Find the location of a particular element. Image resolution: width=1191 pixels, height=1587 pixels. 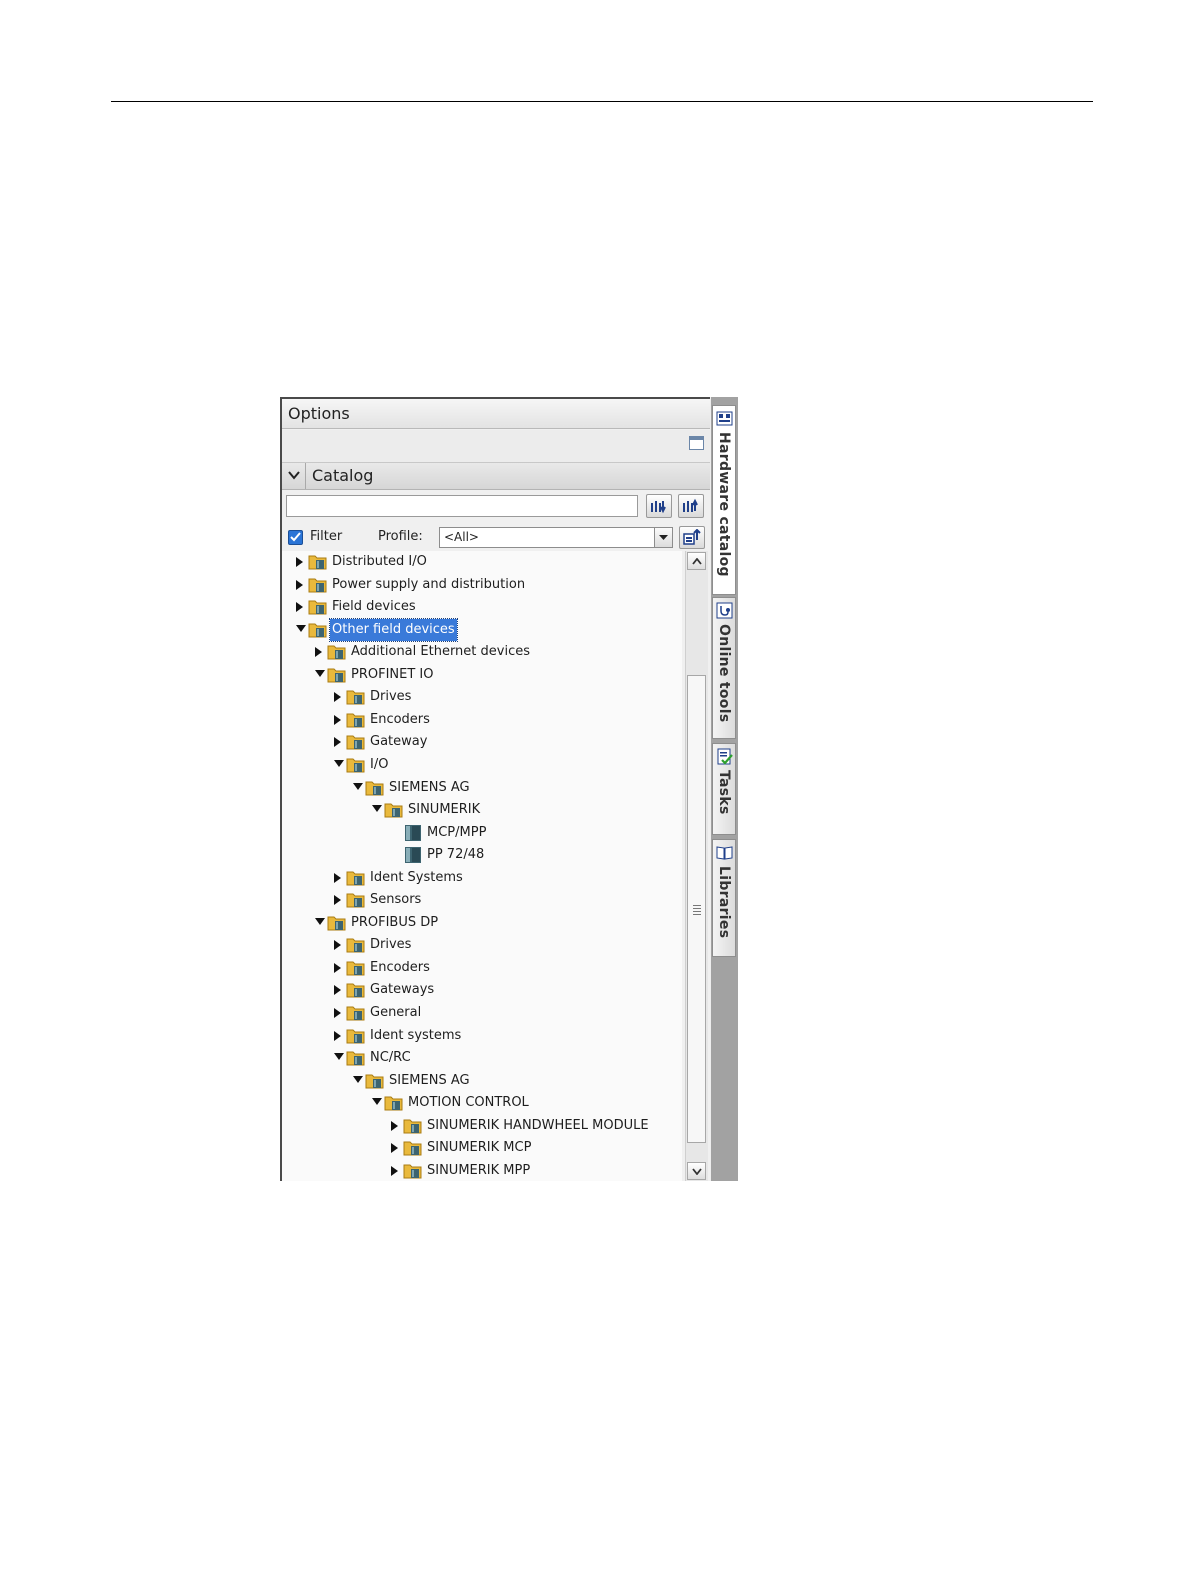

side-tab: Hardware catalog is located at coordinates (724, 500).